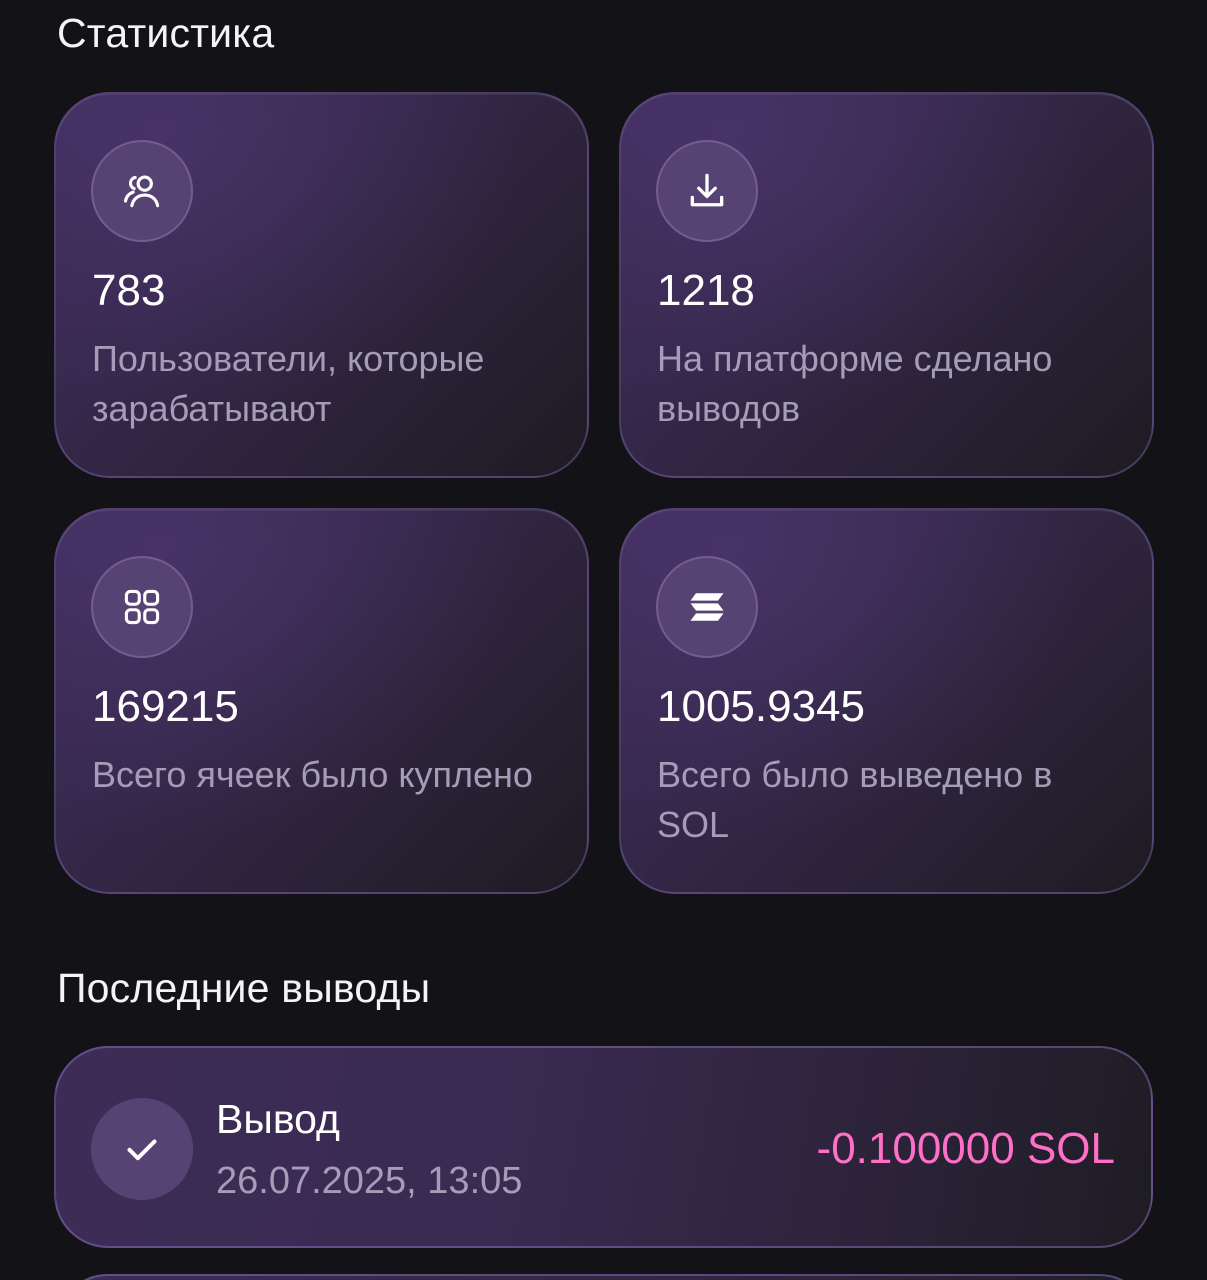 The height and width of the screenshot is (1280, 1207). What do you see at coordinates (165, 706) in the screenshot?
I see `stat-value: 169215` at bounding box center [165, 706].